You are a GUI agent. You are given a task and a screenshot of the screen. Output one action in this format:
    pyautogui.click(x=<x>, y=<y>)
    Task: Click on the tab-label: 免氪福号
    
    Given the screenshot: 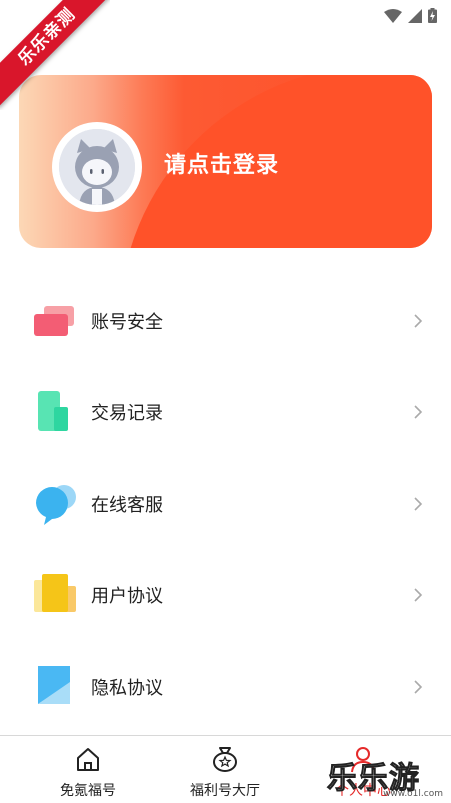 What is the action you would take?
    pyautogui.click(x=88, y=791)
    